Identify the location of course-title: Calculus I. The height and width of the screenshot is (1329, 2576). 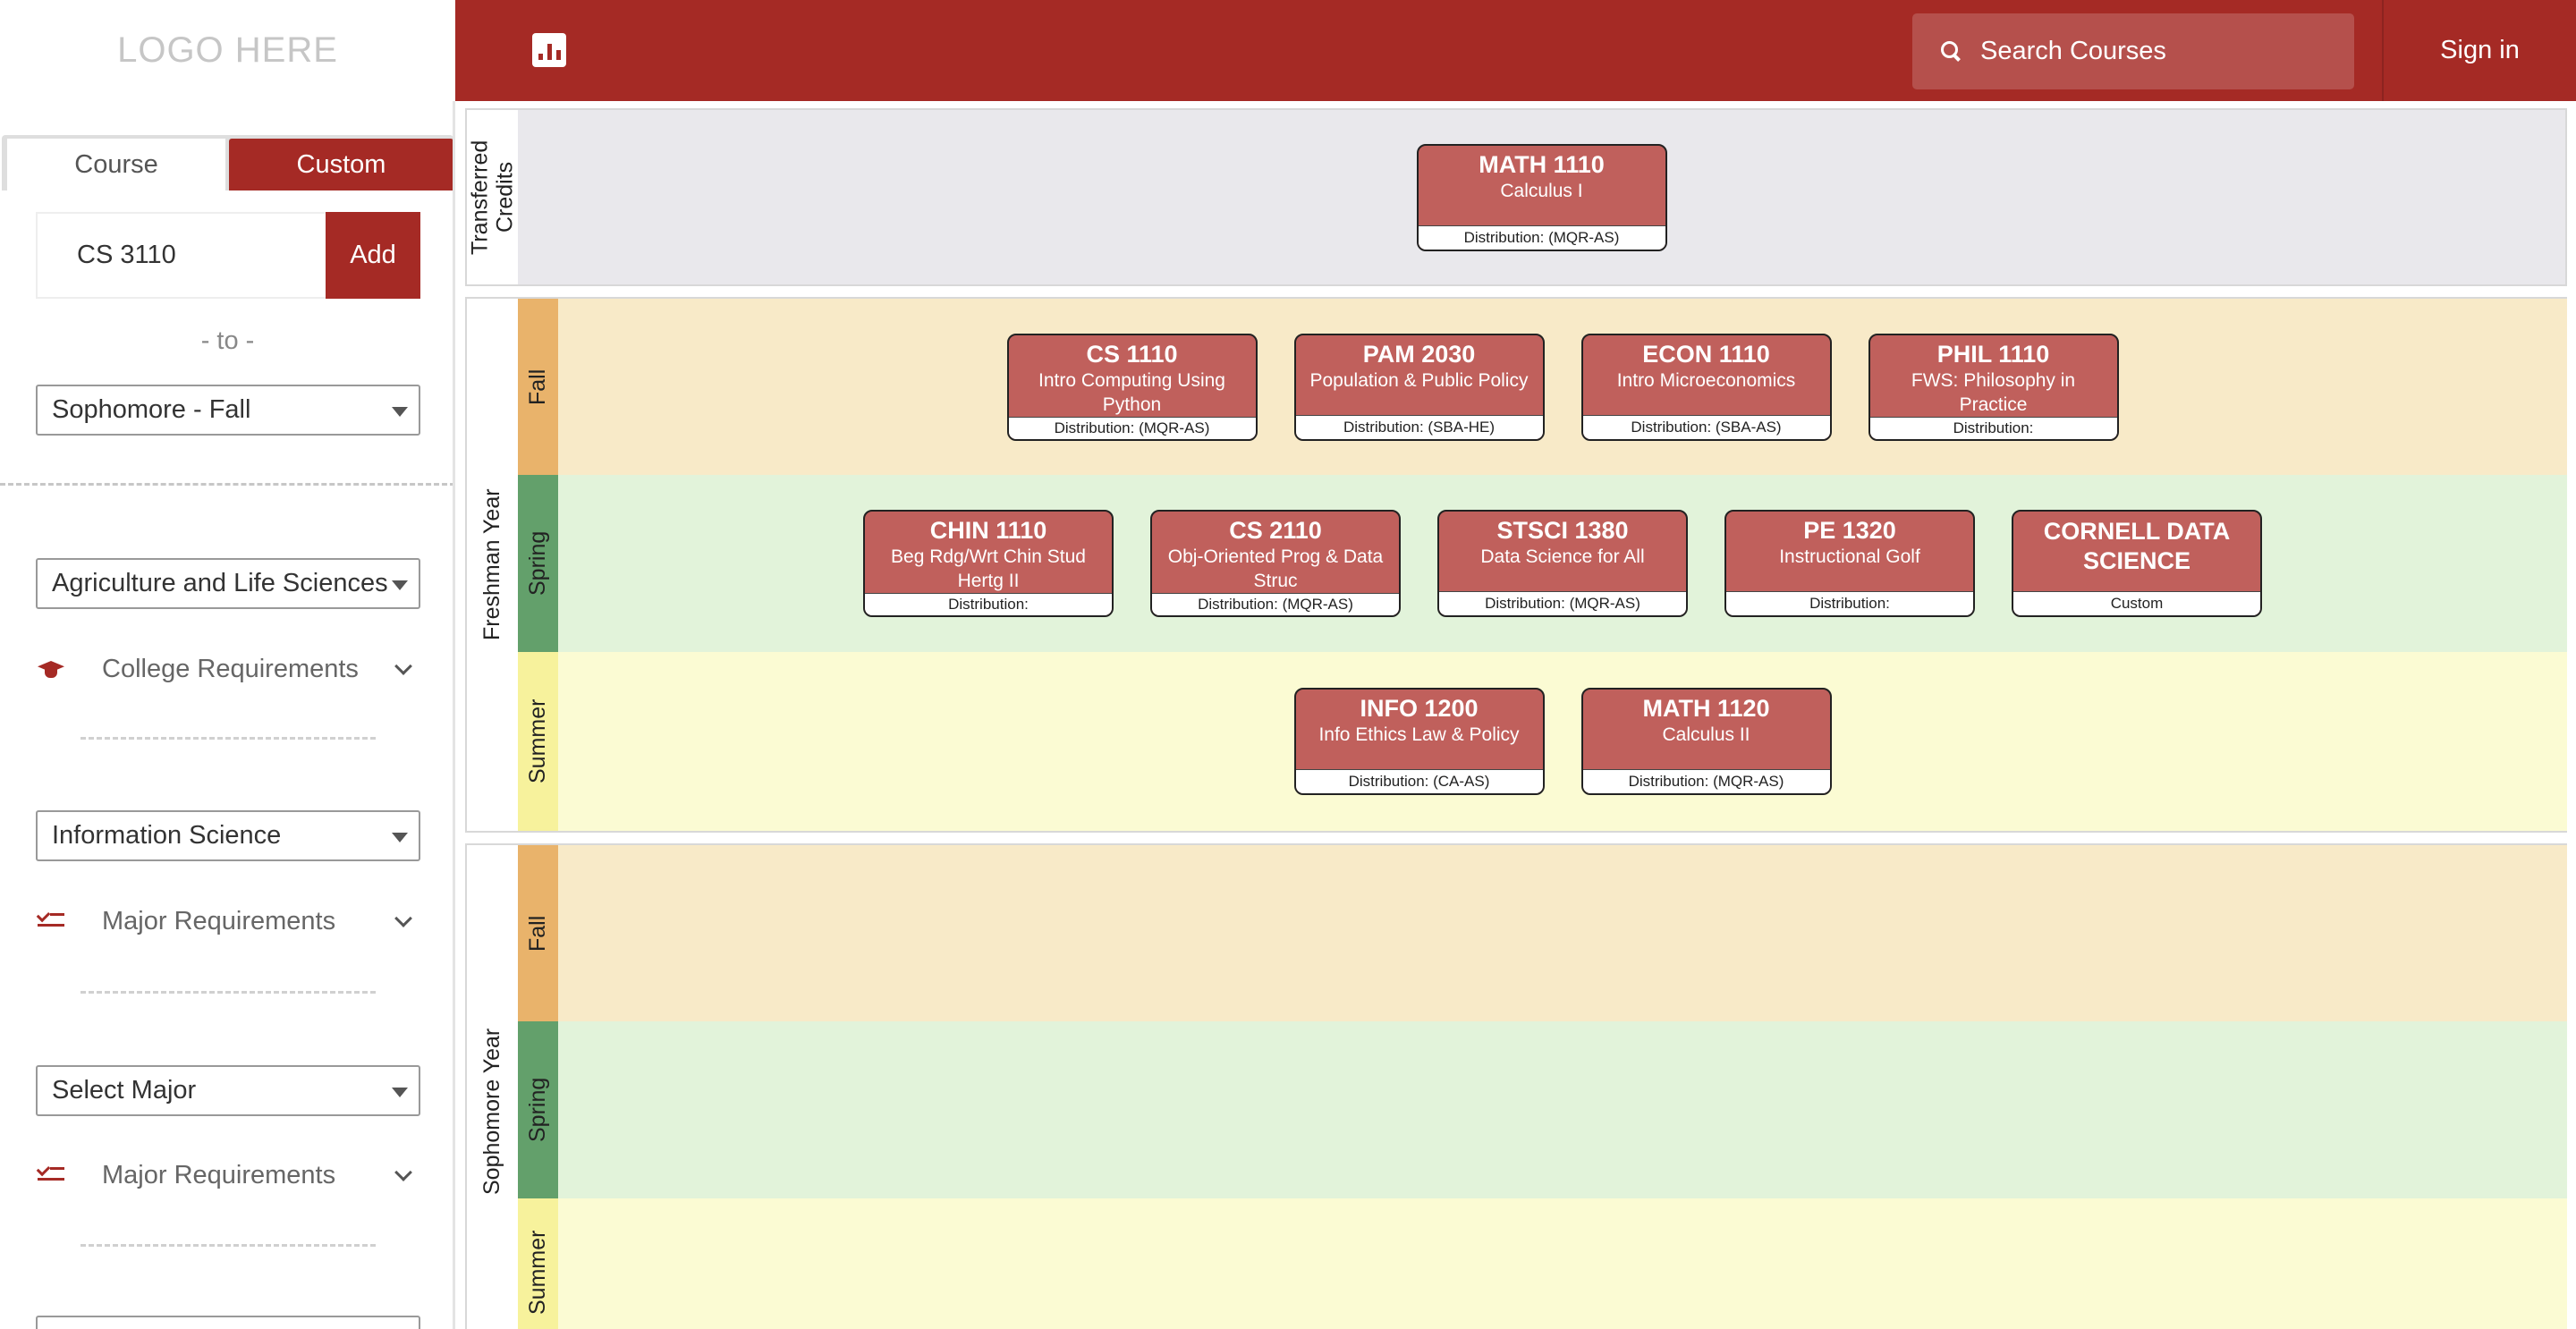
(1541, 190).